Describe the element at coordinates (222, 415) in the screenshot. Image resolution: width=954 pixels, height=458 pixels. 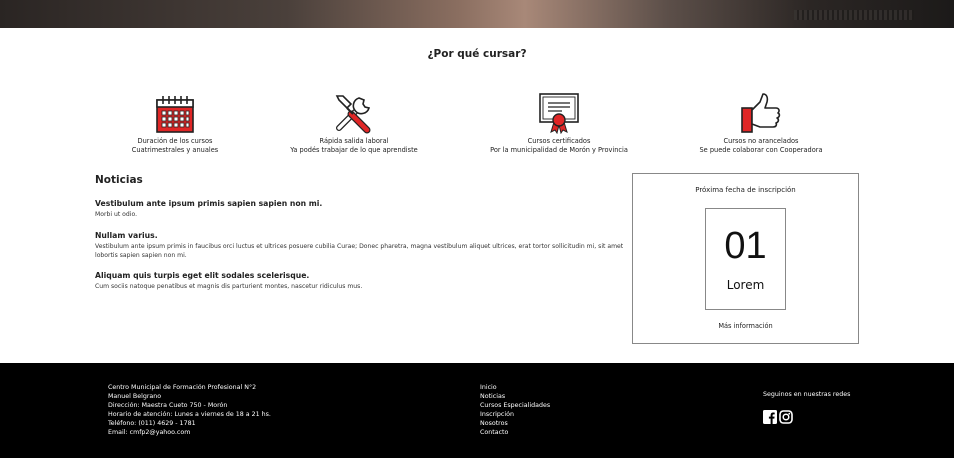
I see `footer-hours-value: Lunes a viernes de 18 a 21 hs.` at that location.